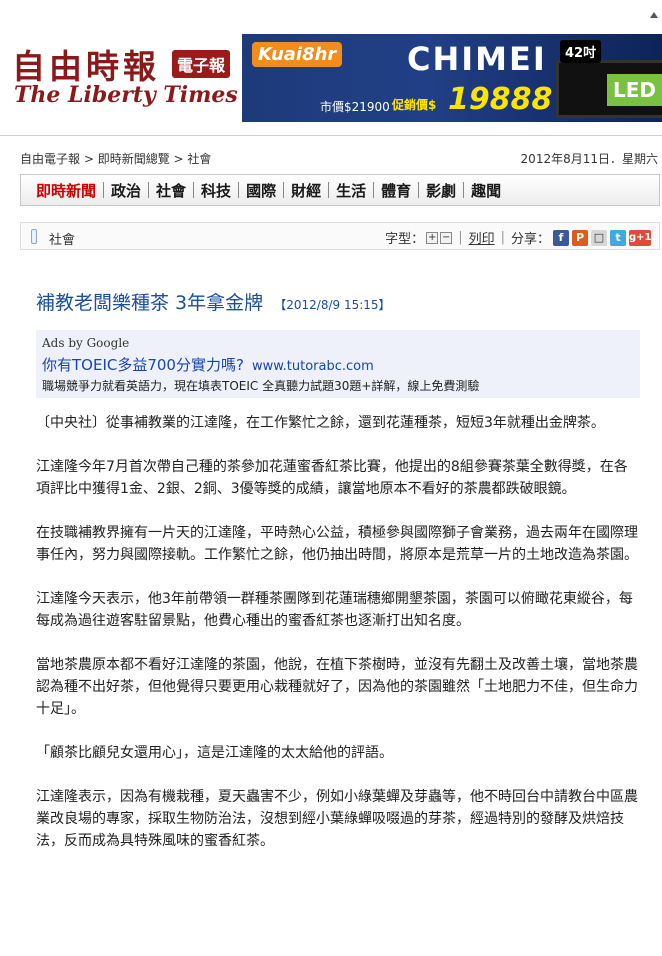 The width and height of the screenshot is (662, 956). What do you see at coordinates (414, 105) in the screenshot?
I see `banner-promo-label: 促銷價$` at bounding box center [414, 105].